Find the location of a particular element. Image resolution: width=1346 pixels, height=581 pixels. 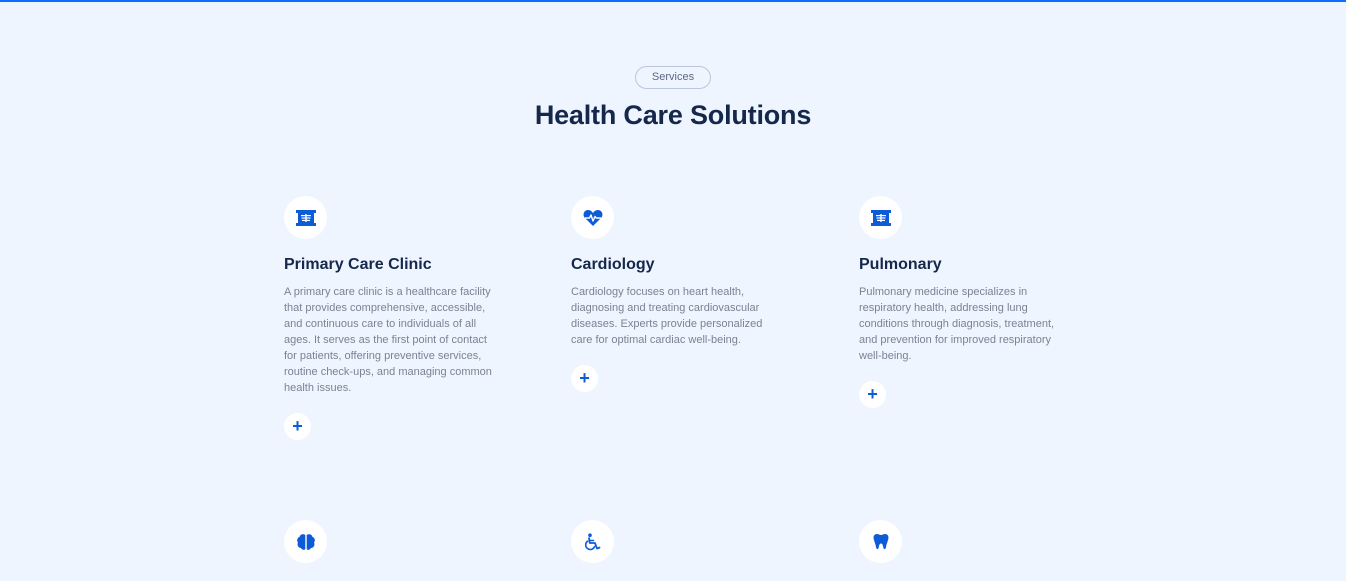

brain-icon is located at coordinates (305, 541).